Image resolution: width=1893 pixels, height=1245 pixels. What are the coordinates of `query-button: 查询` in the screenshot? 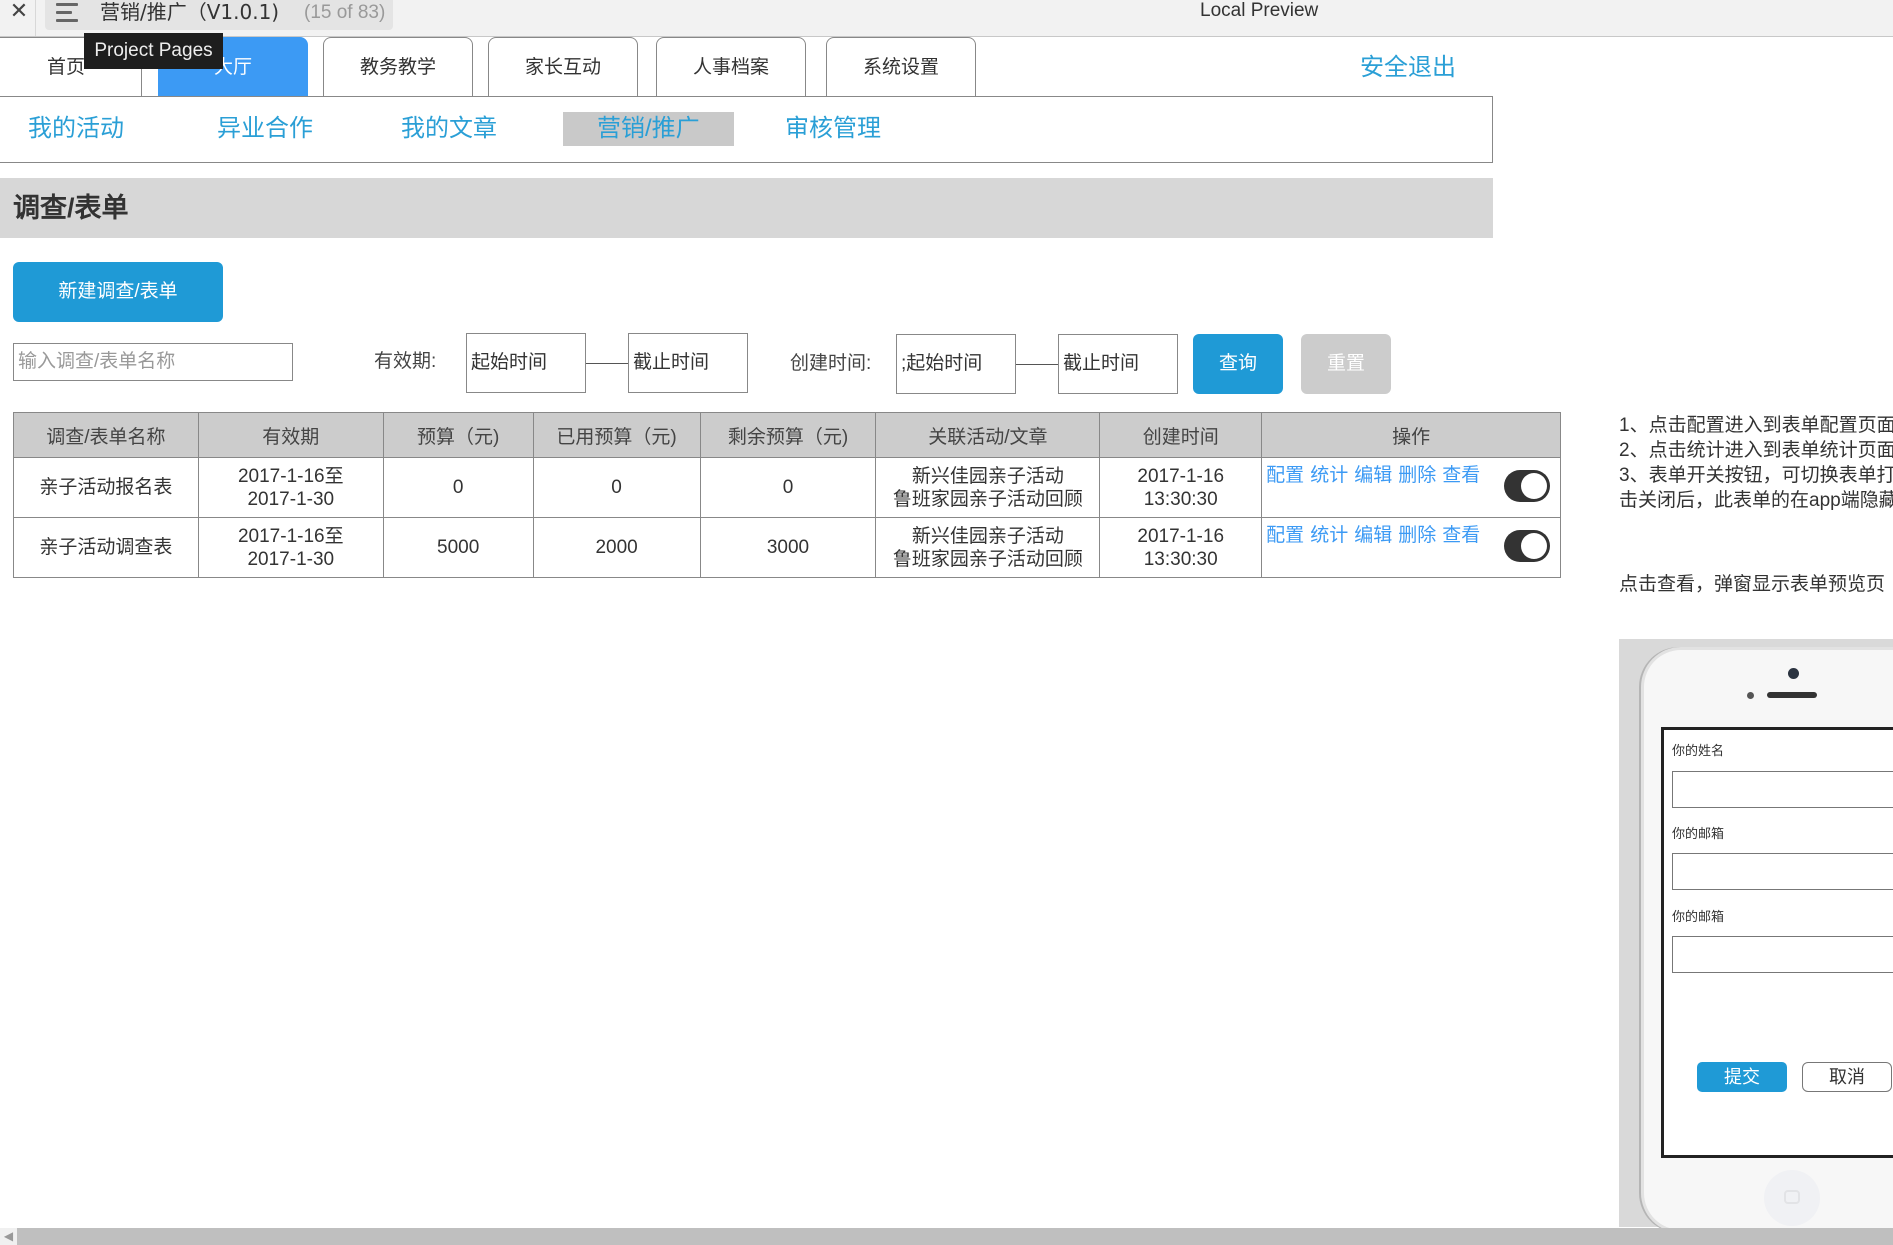 It's located at (1238, 364).